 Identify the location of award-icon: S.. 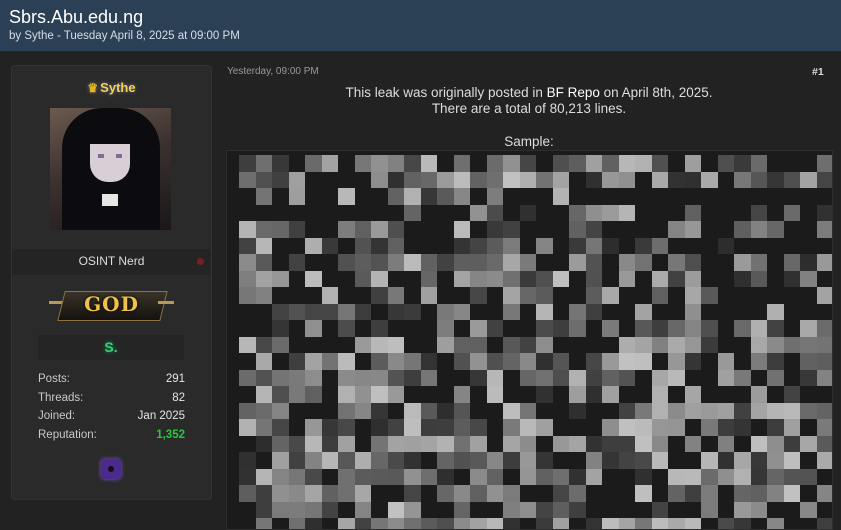
(111, 347).